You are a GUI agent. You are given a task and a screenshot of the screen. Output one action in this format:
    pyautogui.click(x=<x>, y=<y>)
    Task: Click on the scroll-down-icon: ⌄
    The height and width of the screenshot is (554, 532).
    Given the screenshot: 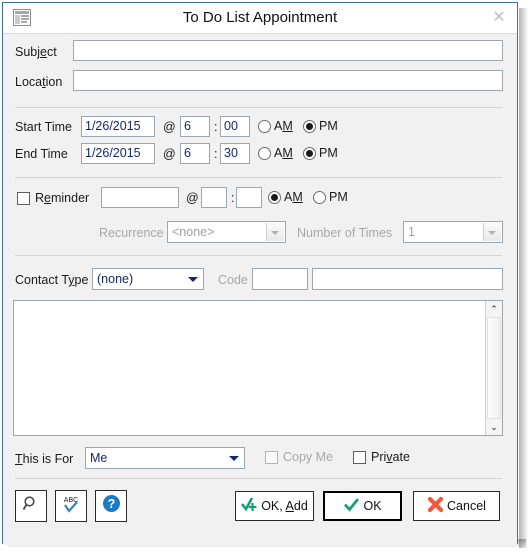 What is the action you would take?
    pyautogui.click(x=494, y=427)
    